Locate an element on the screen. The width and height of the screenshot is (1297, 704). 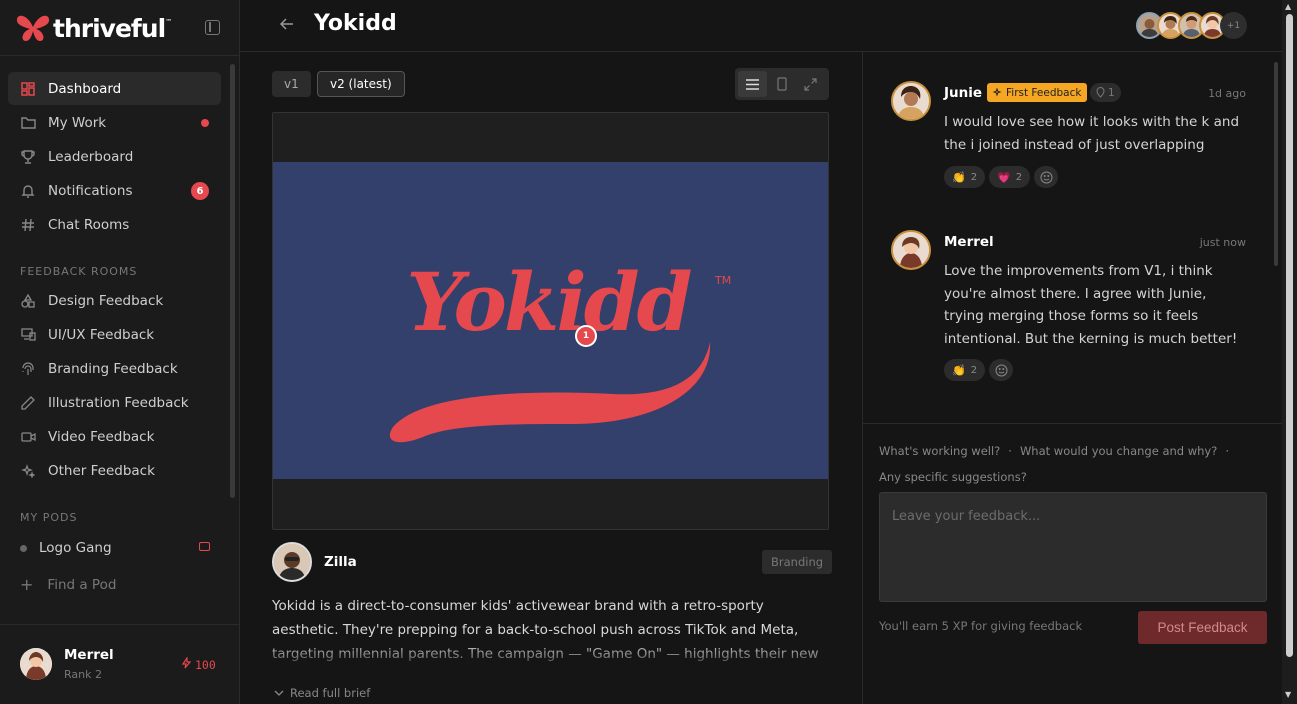
nav-item-notifications: Notifications 6 is located at coordinates (114, 190).